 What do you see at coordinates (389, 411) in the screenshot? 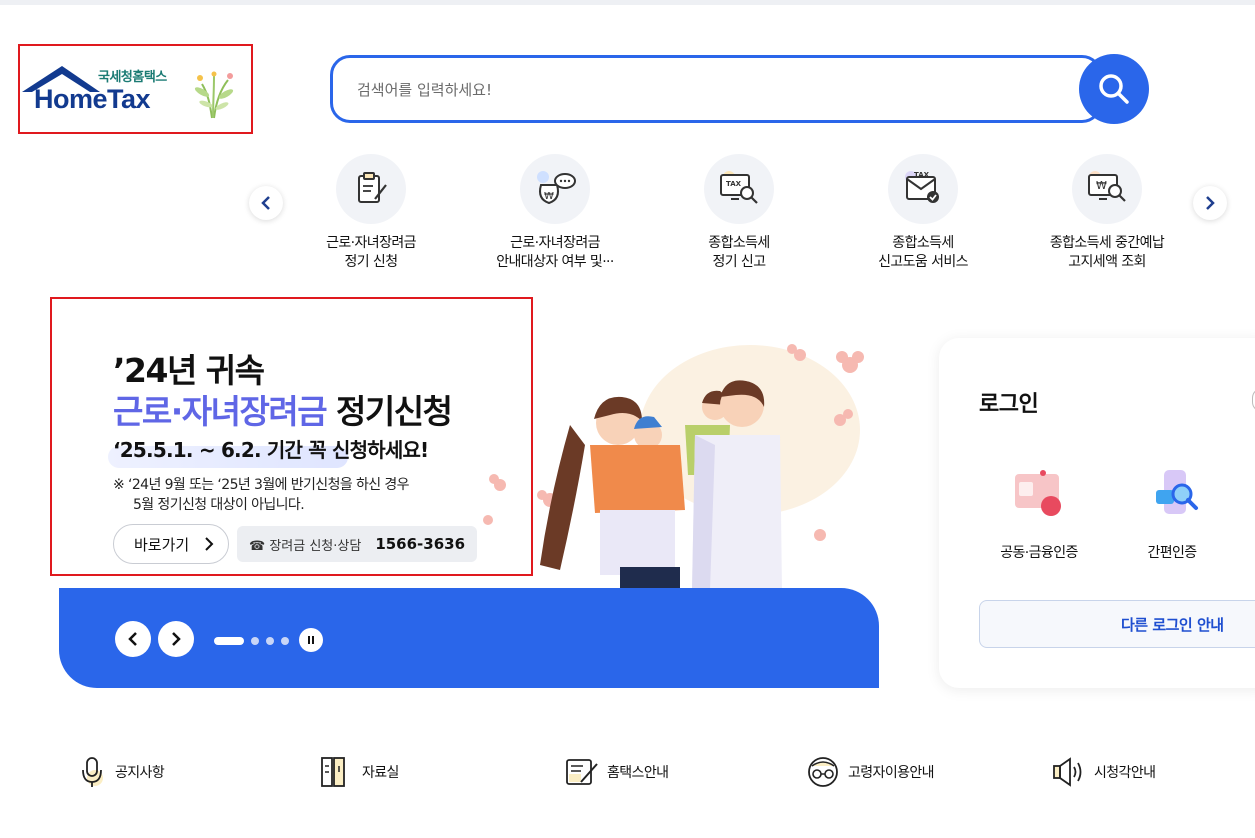
I see `banner-title-rest: 정기신청` at bounding box center [389, 411].